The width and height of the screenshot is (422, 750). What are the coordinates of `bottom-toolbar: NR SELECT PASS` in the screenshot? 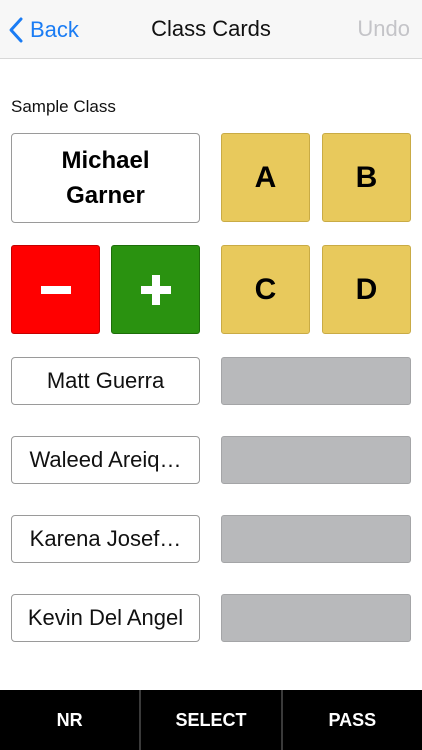 It's located at (211, 720).